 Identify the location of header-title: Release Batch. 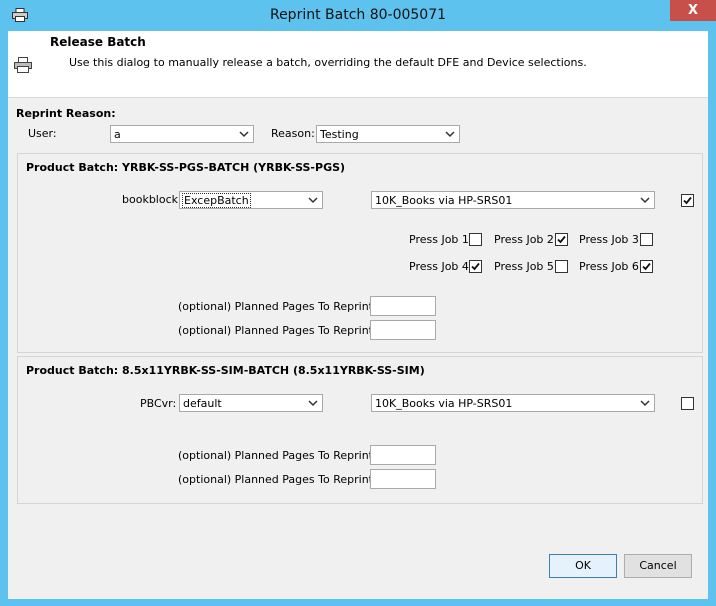
(98, 42).